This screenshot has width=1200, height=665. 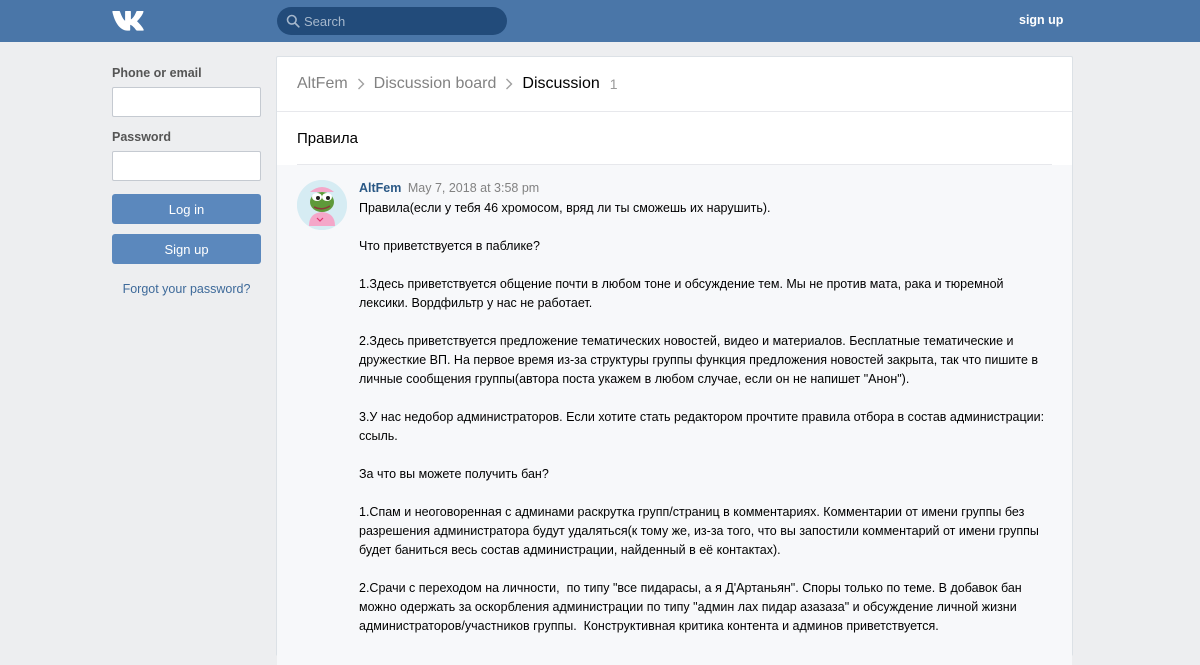 I want to click on login-button: Log in, so click(x=186, y=209).